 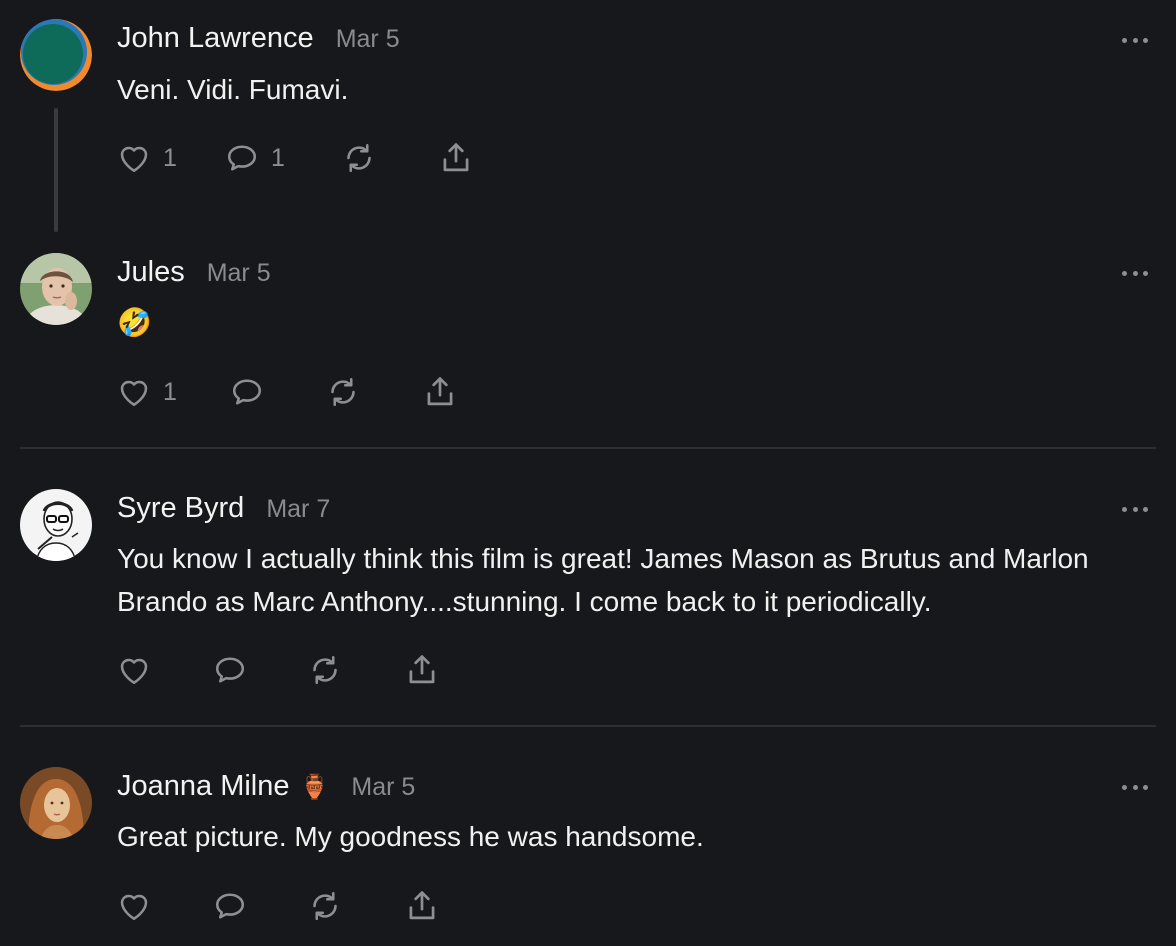 I want to click on comment-header: Jules Mar 5, so click(x=194, y=272).